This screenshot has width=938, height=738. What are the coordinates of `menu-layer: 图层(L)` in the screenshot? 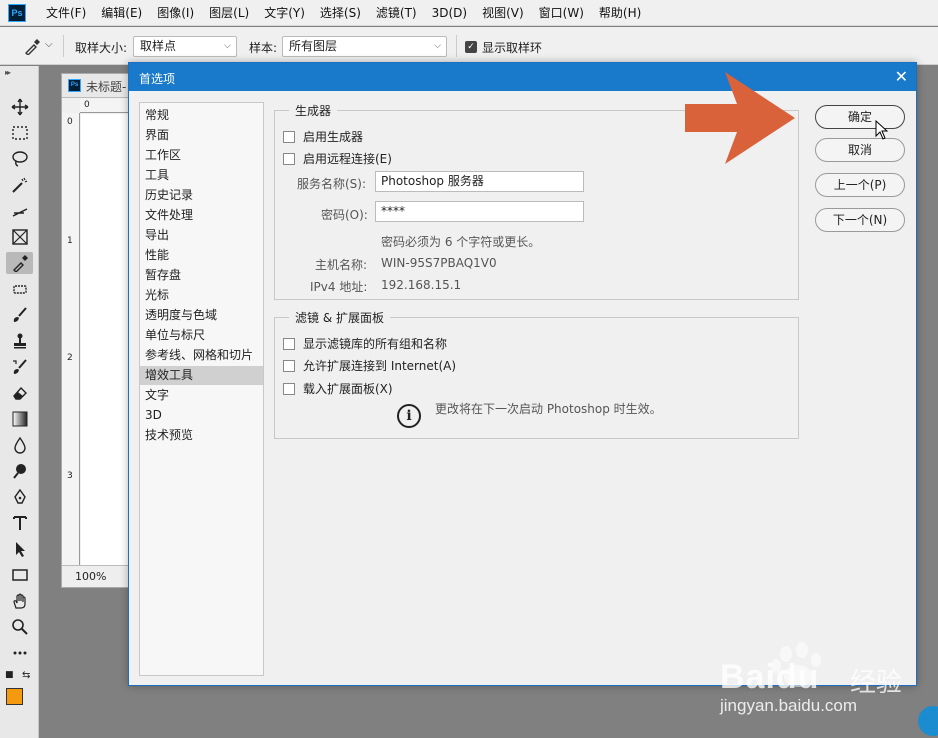 It's located at (229, 12).